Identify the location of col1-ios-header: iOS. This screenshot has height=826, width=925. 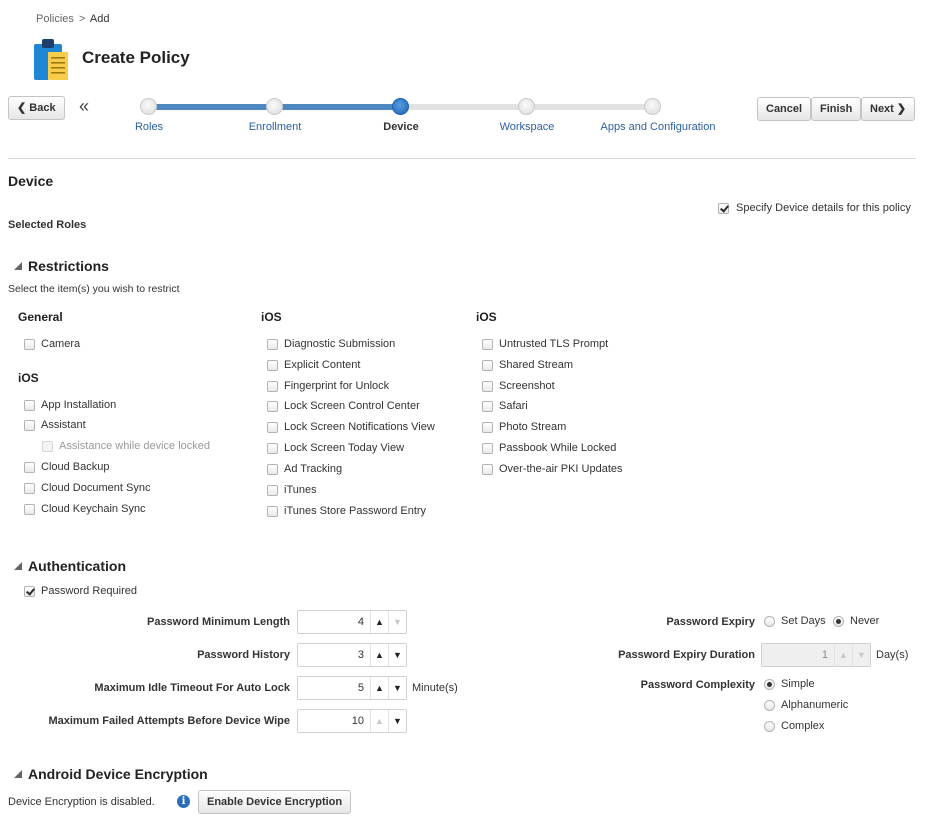
(28, 378).